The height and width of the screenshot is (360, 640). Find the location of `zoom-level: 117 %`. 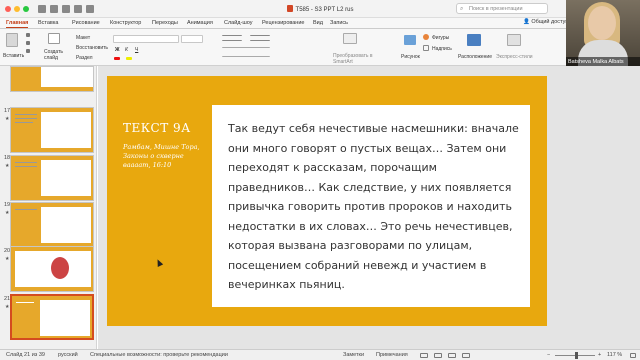

zoom-level: 117 % is located at coordinates (614, 355).